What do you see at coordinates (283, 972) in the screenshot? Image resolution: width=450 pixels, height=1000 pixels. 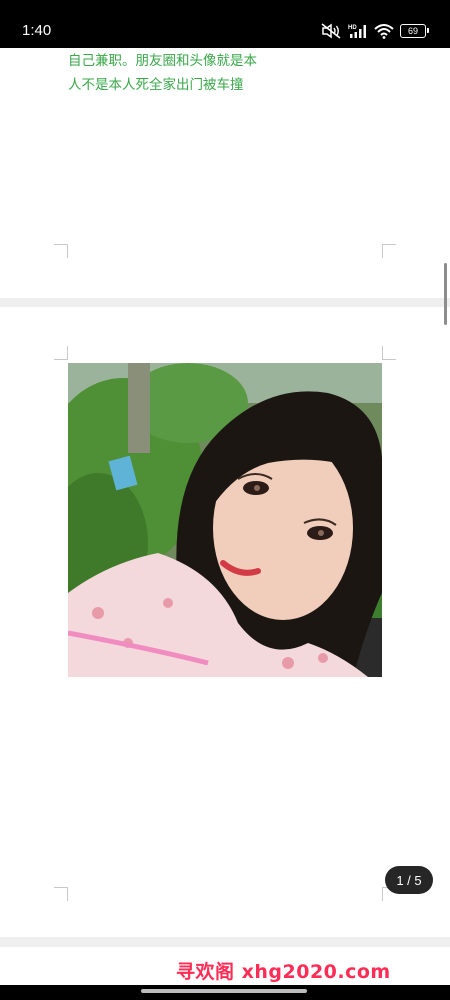 I see `watermark: 寻欢阁 xhg2020.com` at bounding box center [283, 972].